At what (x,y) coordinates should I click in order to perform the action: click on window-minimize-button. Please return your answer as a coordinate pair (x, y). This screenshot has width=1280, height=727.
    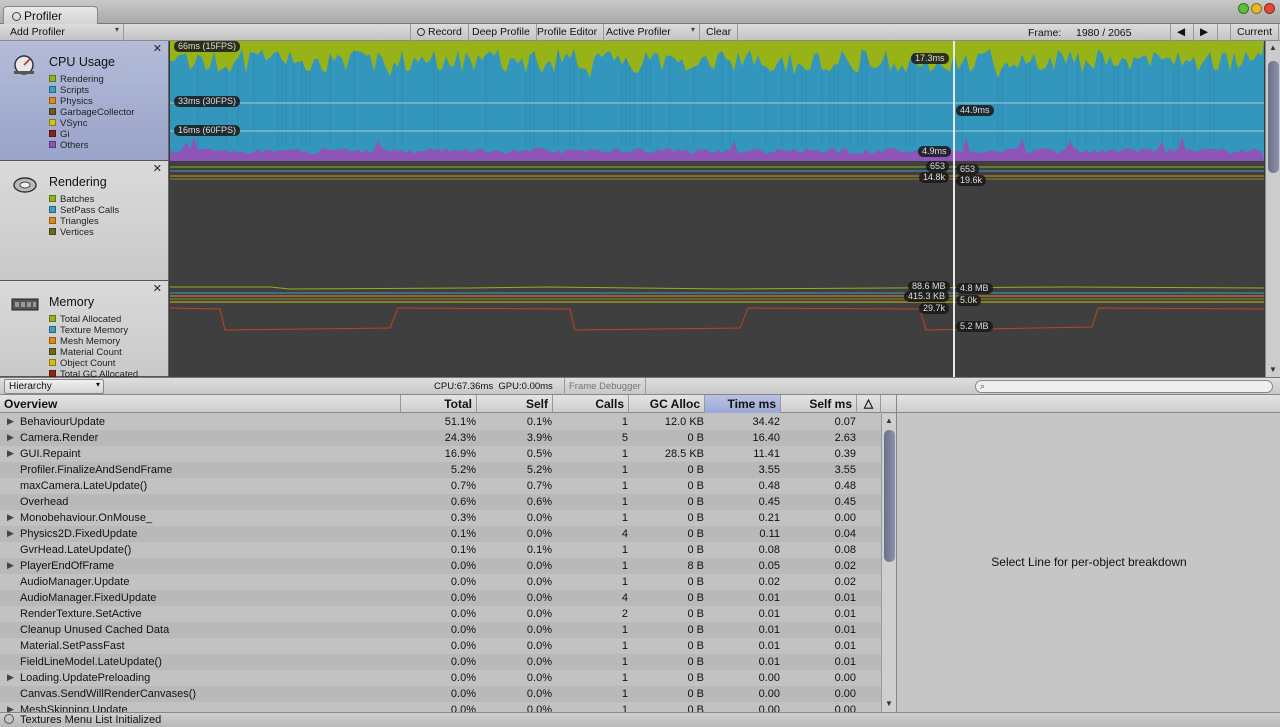
    Looking at the image, I should click on (1256, 8).